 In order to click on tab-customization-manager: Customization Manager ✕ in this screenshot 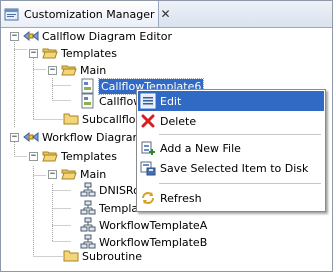, I will do `click(86, 14)`.